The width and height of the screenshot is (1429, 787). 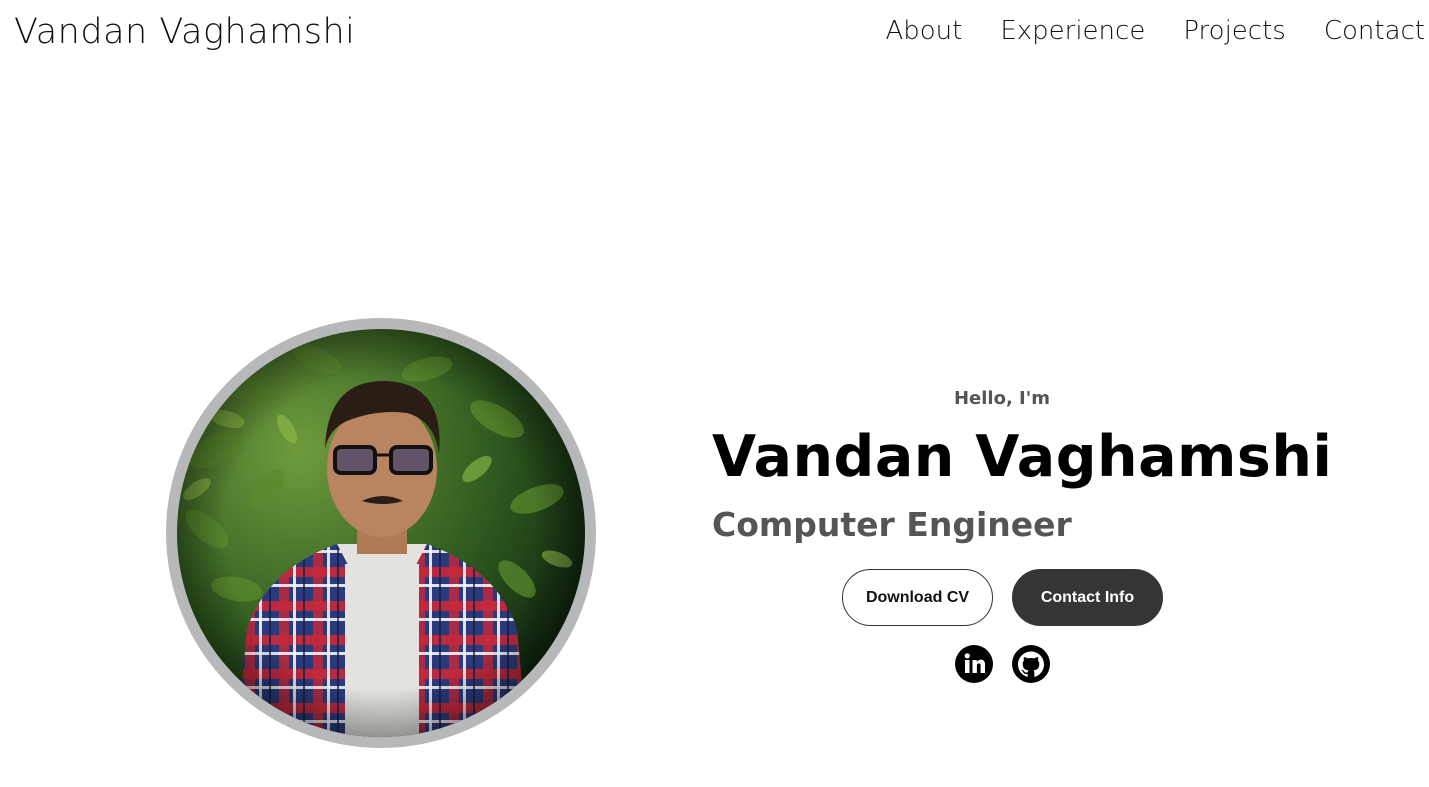 What do you see at coordinates (917, 597) in the screenshot?
I see `download-cv-button: Download CV` at bounding box center [917, 597].